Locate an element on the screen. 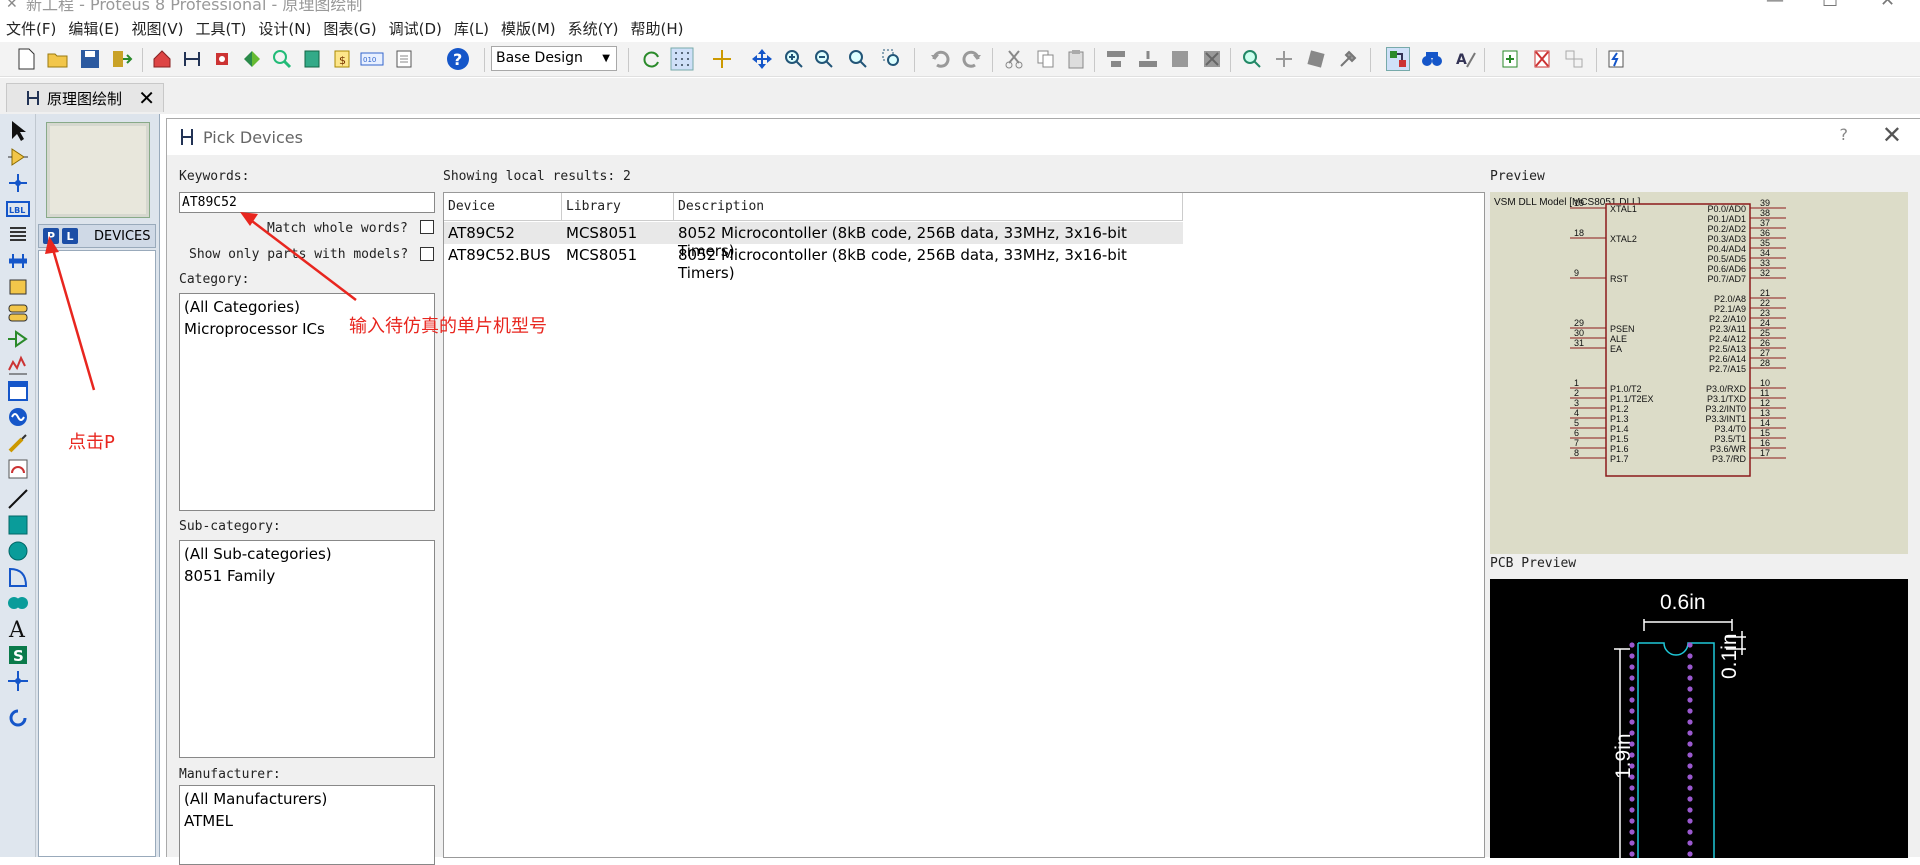  design-variant-select: Base Design ▼ is located at coordinates (554, 58).